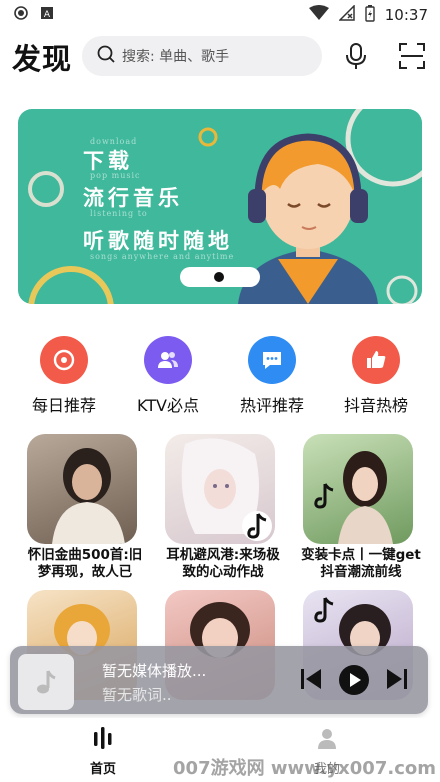 This screenshot has height=782, width=440. Describe the element at coordinates (361, 563) in the screenshot. I see `playlist-title: 变装卡点丨一键get抖音潮流前线` at that location.